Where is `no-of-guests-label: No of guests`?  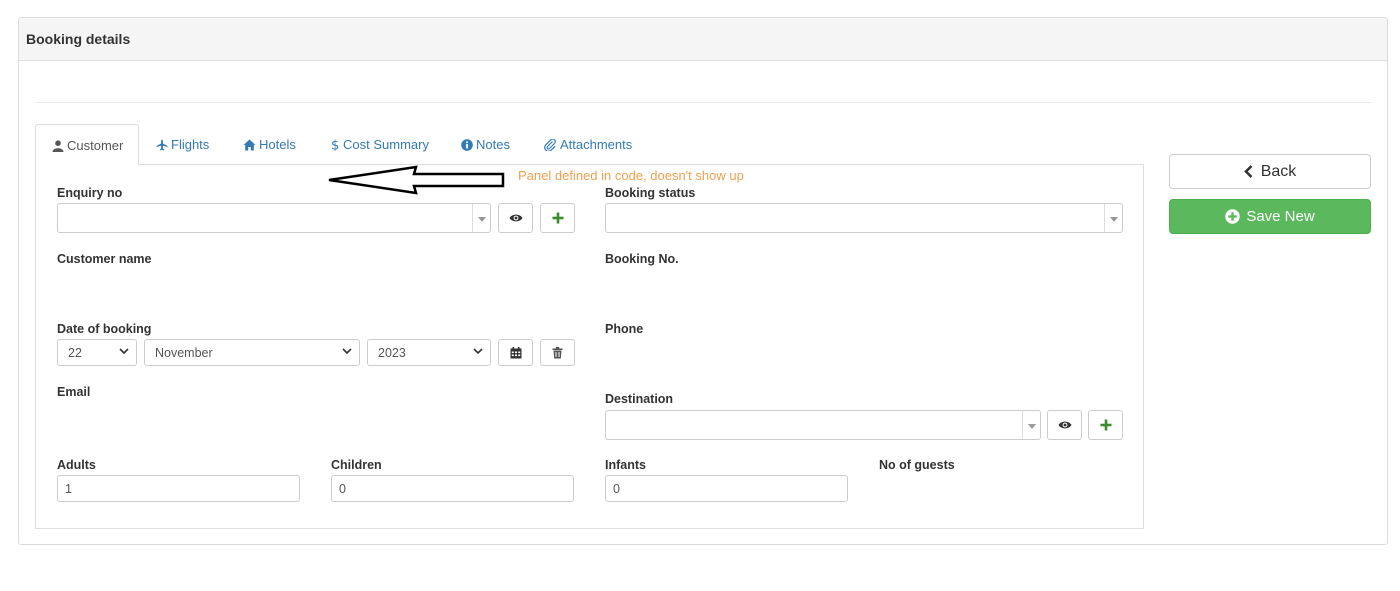 no-of-guests-label: No of guests is located at coordinates (917, 465).